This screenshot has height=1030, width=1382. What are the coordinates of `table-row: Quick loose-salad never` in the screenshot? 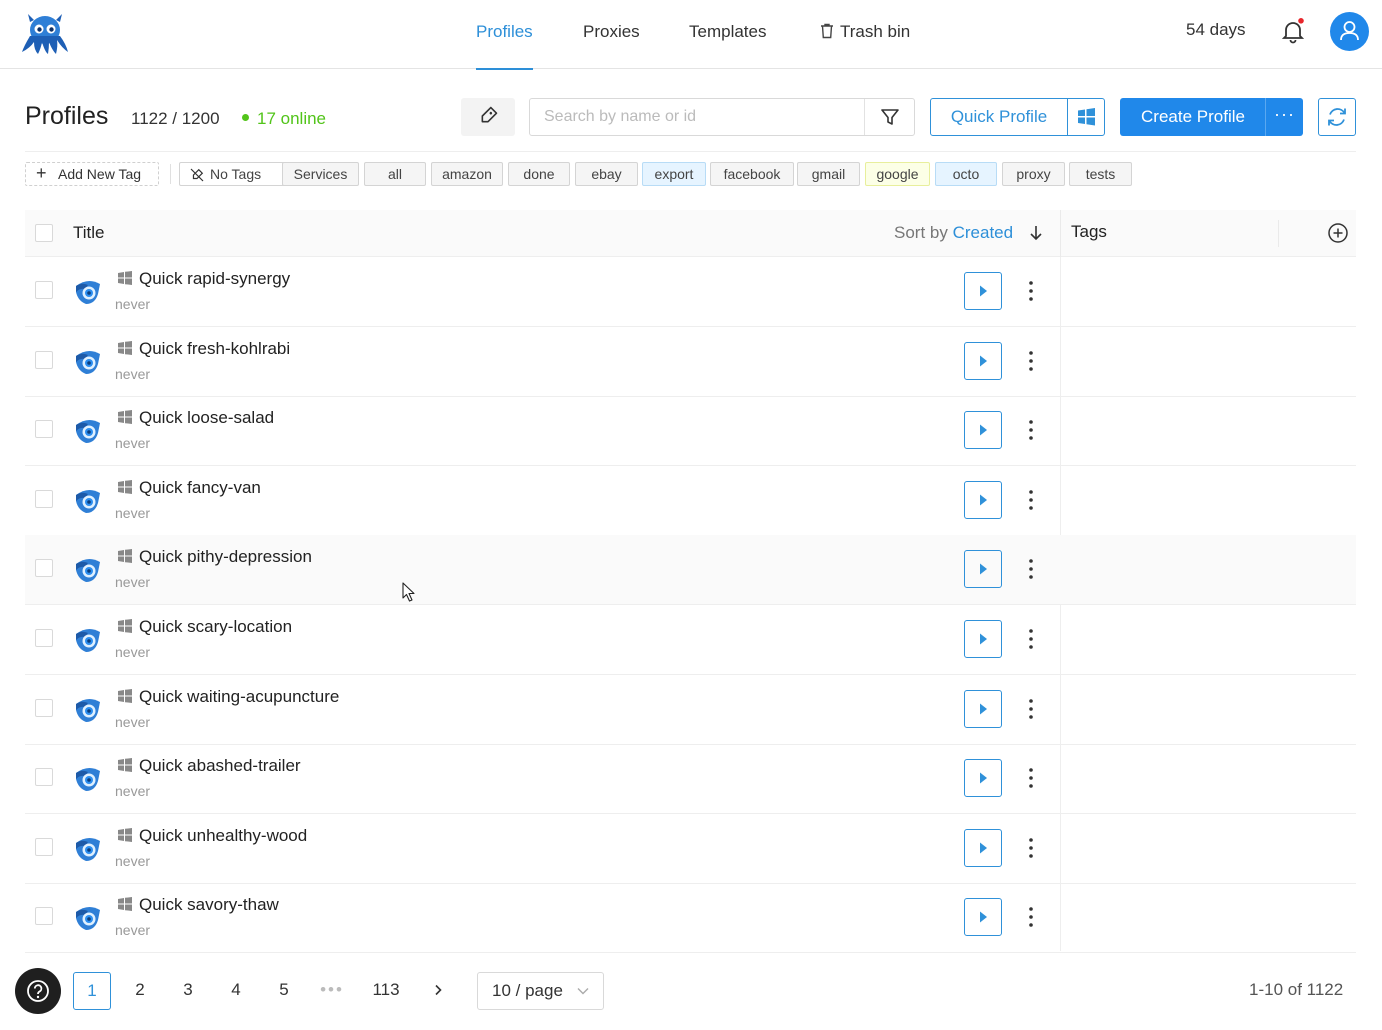 It's located at (690, 431).